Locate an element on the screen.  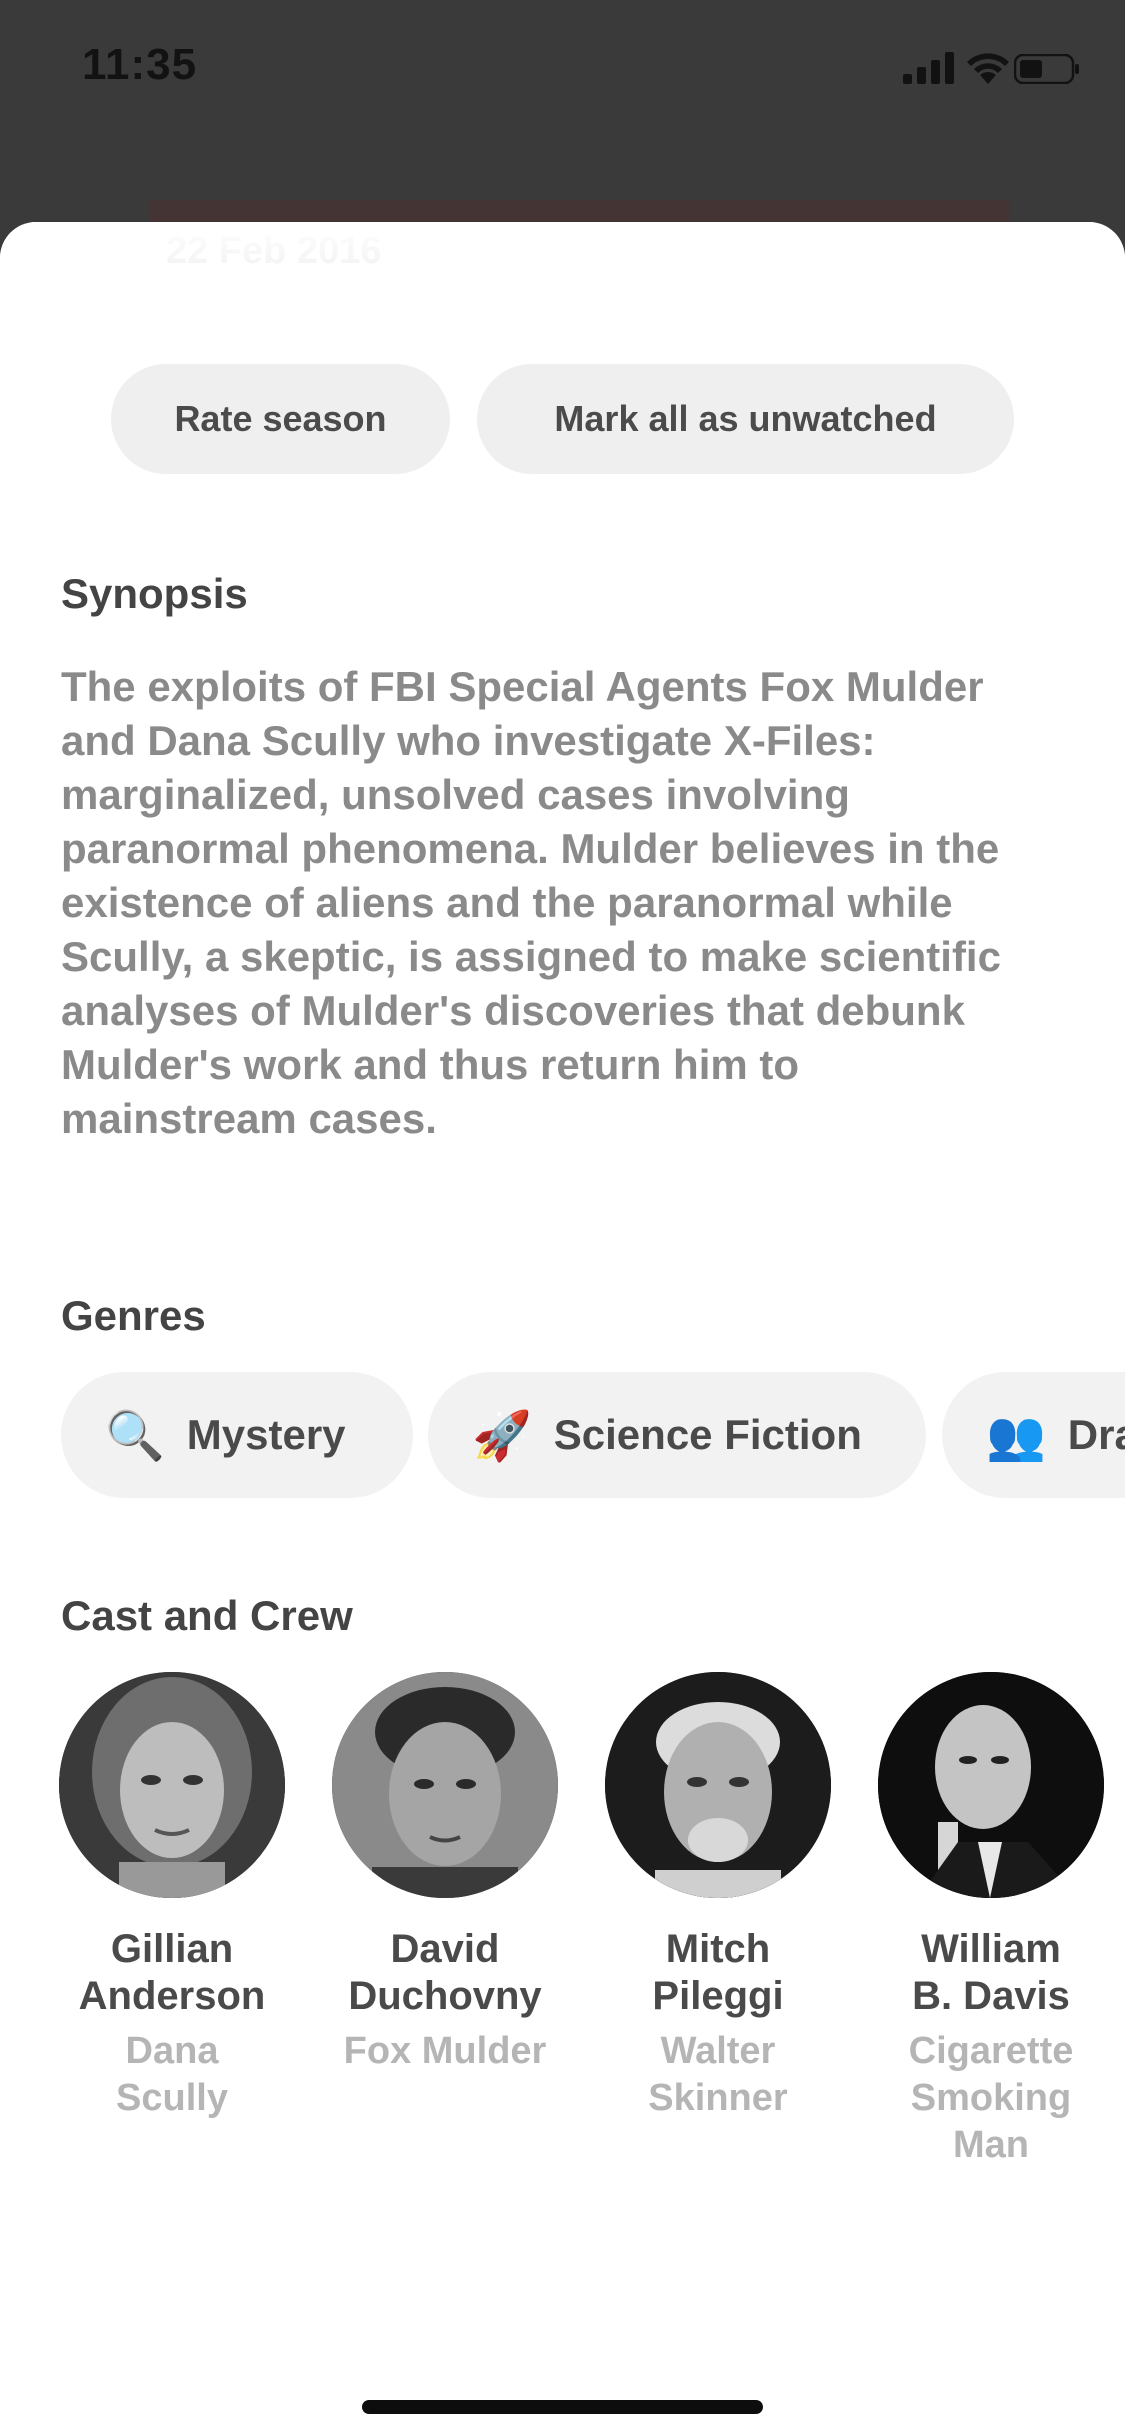
cast-name: Gillian Anderson is located at coordinates (172, 1972).